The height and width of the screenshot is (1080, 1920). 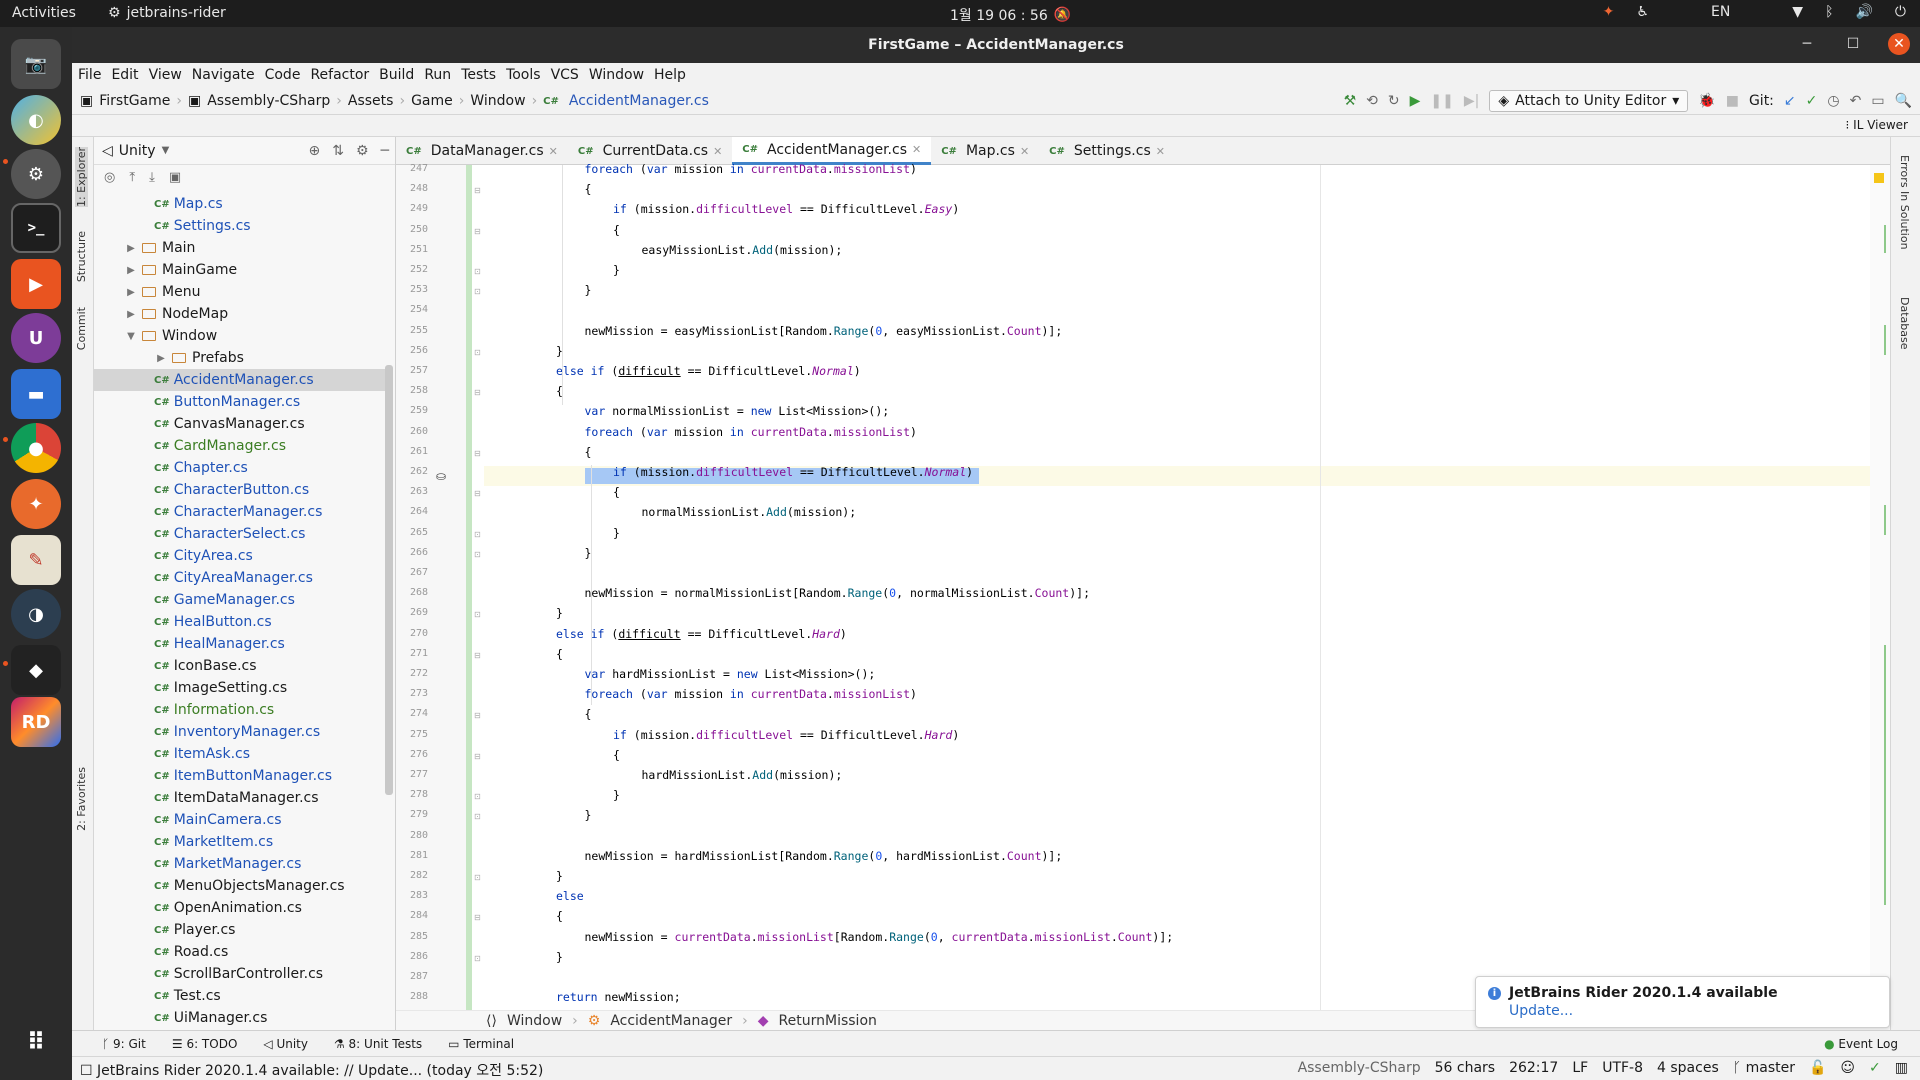 I want to click on rebuild-icon: ⟲, so click(x=1372, y=101).